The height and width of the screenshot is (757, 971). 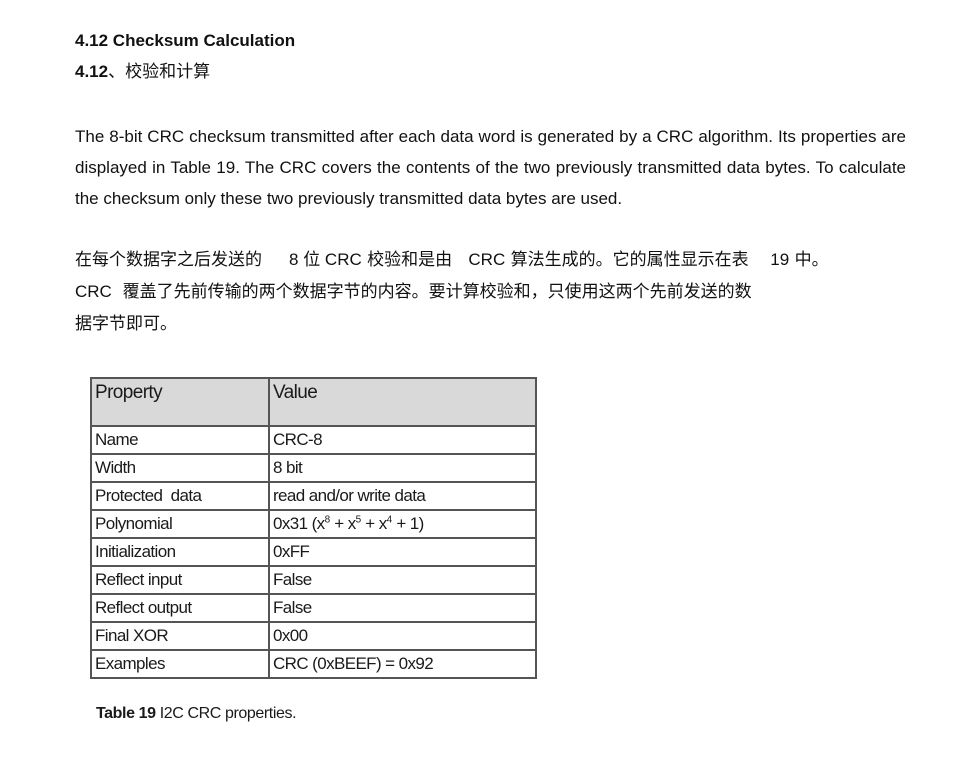 I want to click on table-row: Examples CRC (0xBEEF) = 0x92, so click(x=313, y=664).